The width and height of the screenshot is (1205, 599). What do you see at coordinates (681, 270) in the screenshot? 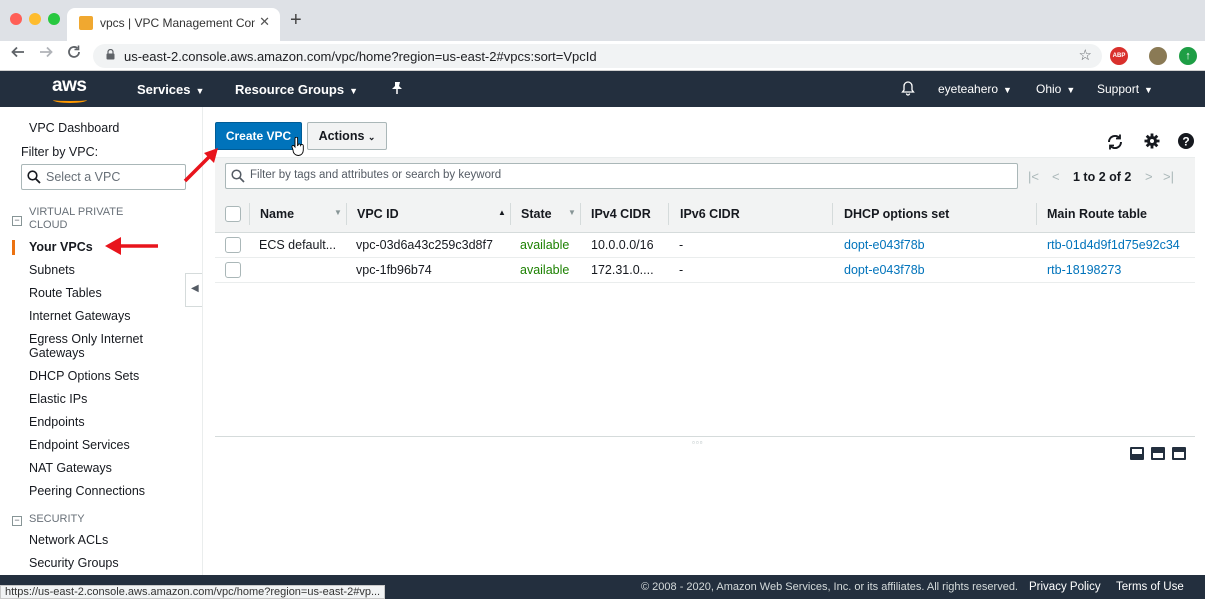
I see `cell-ipv6-cidr: -` at bounding box center [681, 270].